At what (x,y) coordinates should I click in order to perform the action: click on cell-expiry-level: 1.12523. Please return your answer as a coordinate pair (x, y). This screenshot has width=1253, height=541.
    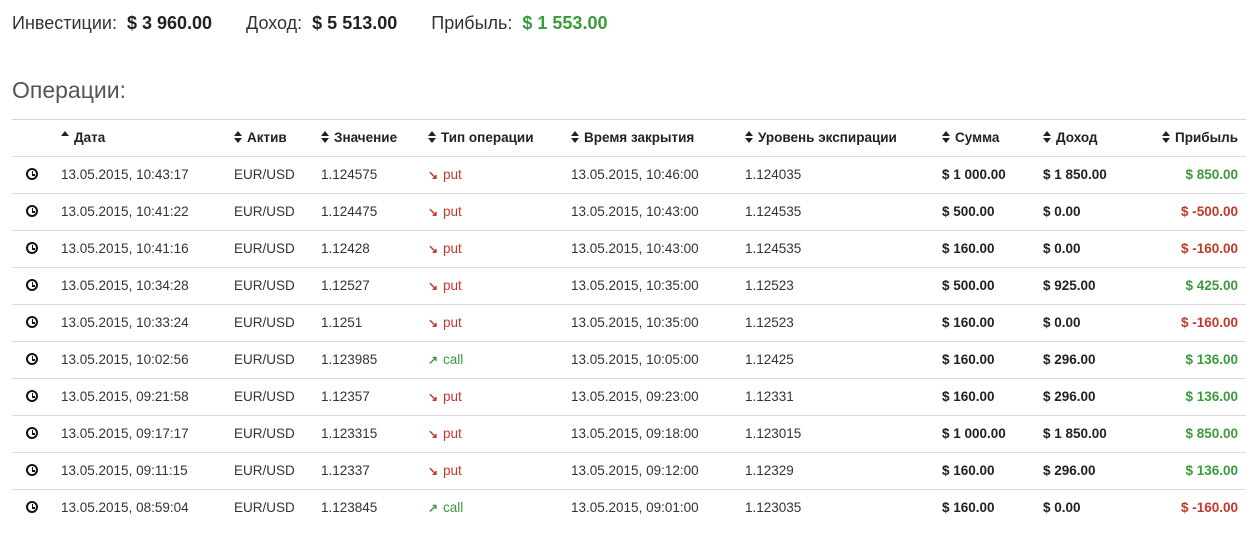
    Looking at the image, I should click on (769, 322).